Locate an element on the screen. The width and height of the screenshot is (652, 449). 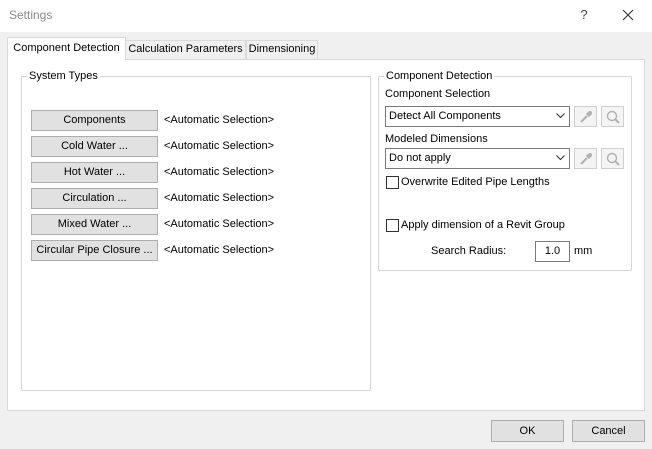
modeled-dimensions-dropdown: Do not apply is located at coordinates (477, 158).